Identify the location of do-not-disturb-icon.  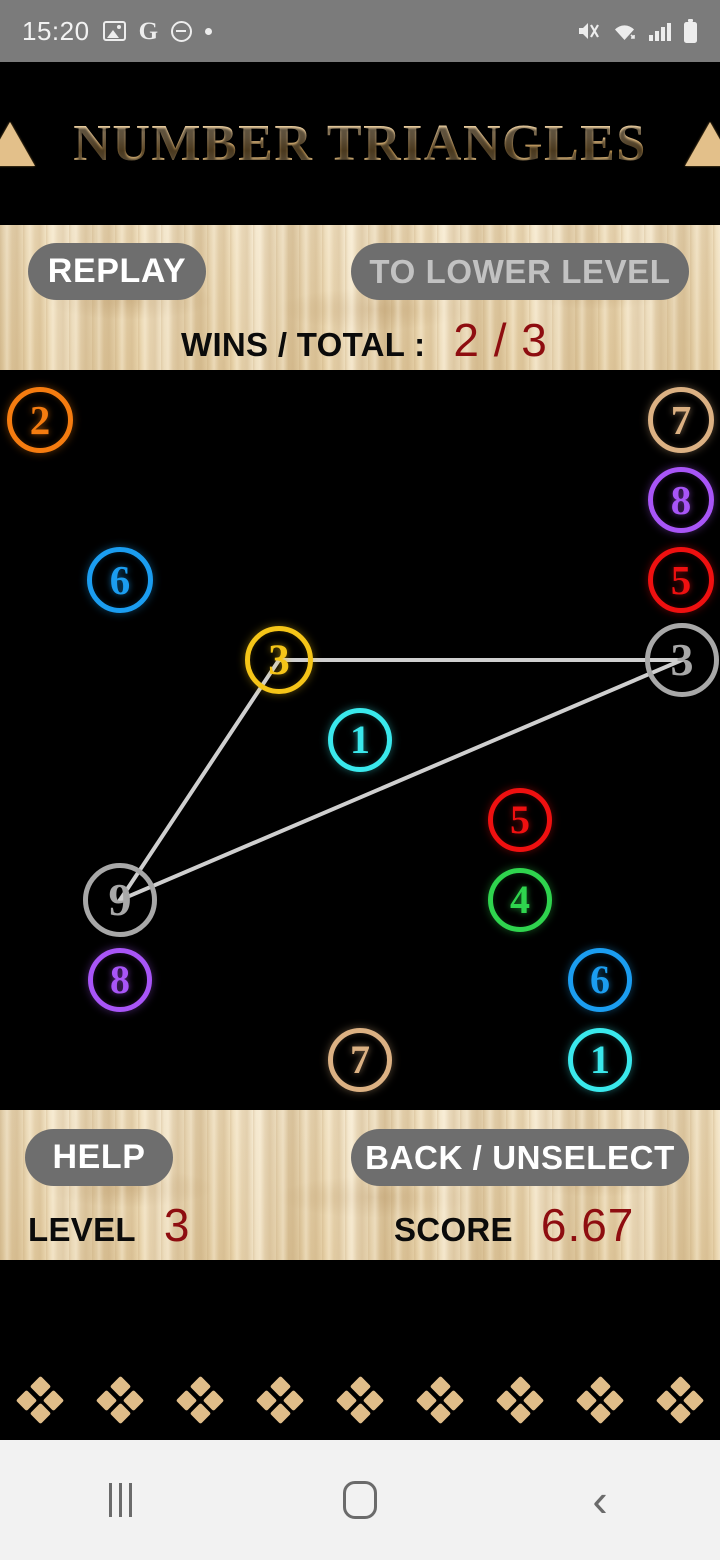
(182, 31).